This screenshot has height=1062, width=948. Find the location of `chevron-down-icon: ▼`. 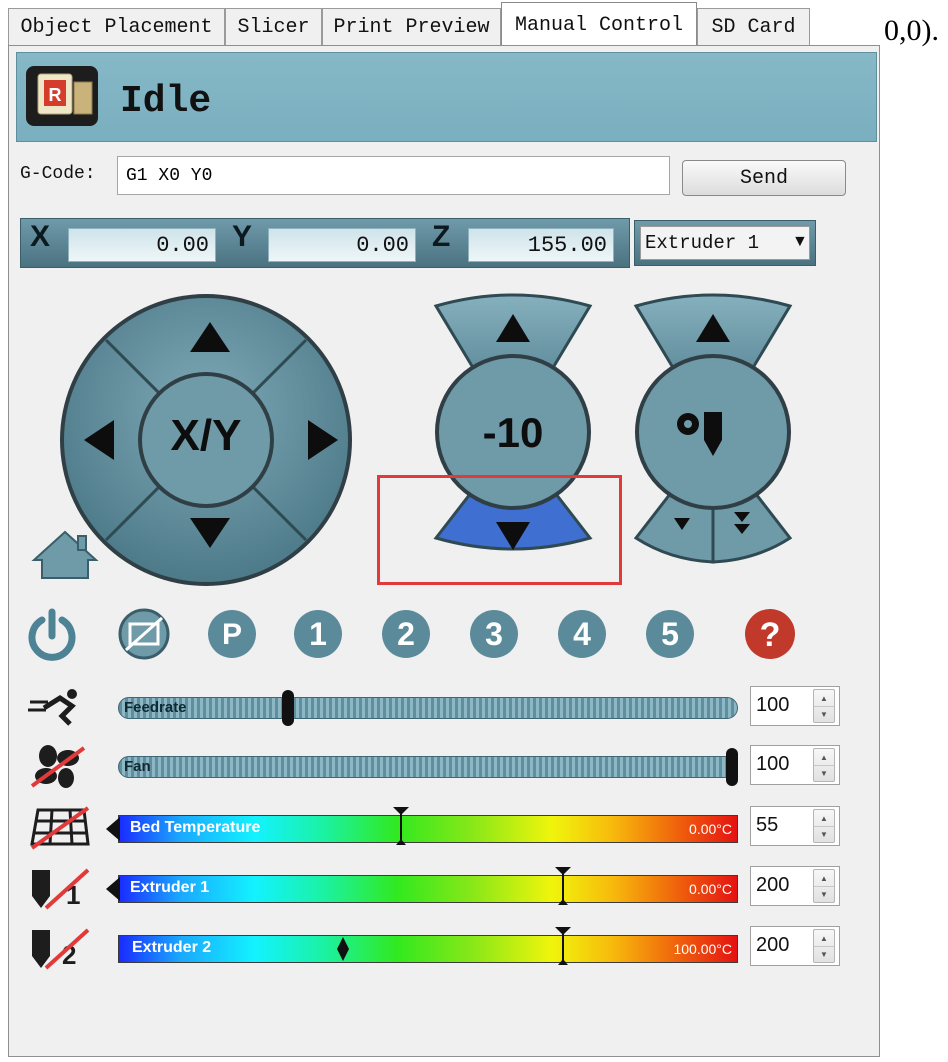

chevron-down-icon: ▼ is located at coordinates (800, 242).